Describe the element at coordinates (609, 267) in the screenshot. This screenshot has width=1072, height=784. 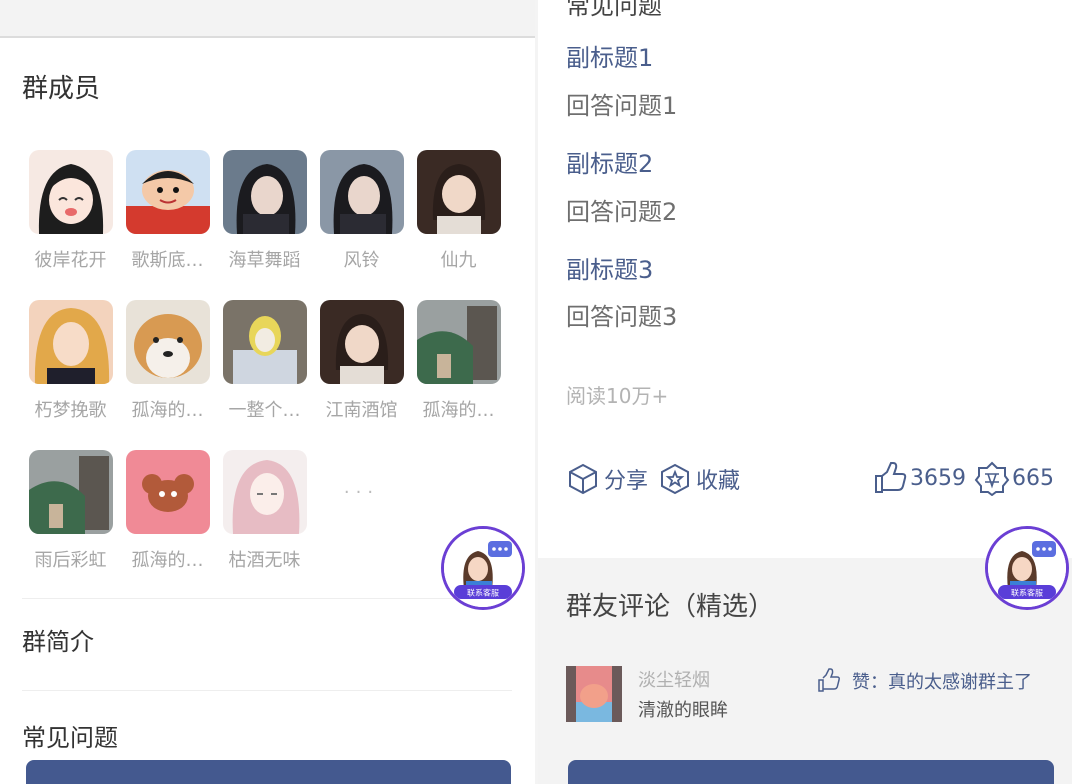
I see `faq-question: 副标题3` at that location.